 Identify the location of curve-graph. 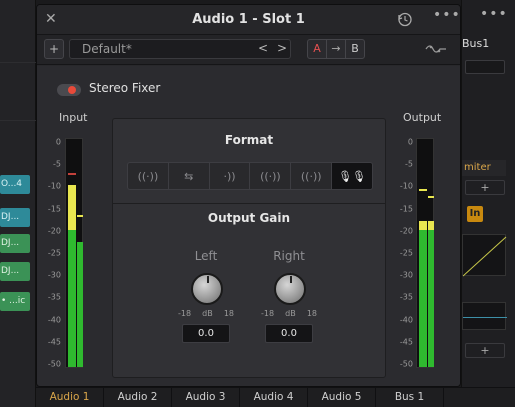
(484, 256).